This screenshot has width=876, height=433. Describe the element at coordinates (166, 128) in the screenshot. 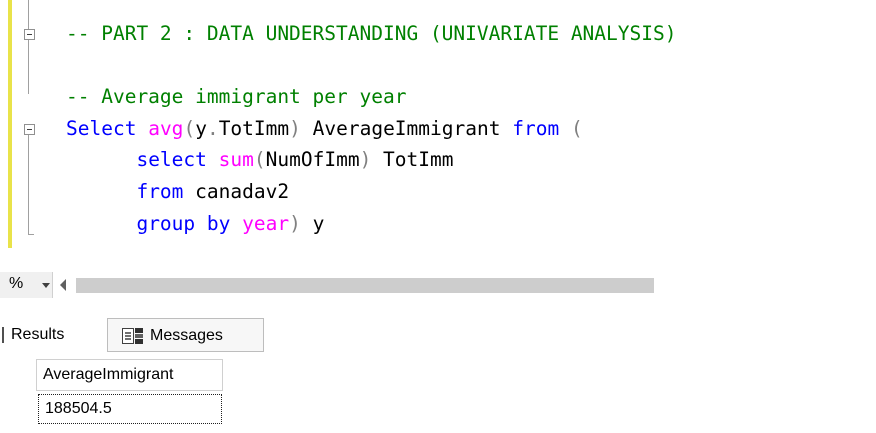

I see `code-token: avg` at that location.